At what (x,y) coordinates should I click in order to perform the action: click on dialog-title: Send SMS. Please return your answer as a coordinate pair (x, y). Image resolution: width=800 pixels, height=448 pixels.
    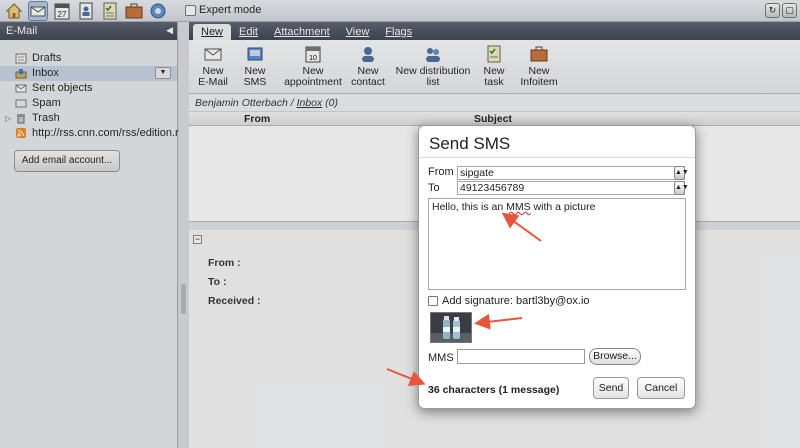
    Looking at the image, I should click on (470, 143).